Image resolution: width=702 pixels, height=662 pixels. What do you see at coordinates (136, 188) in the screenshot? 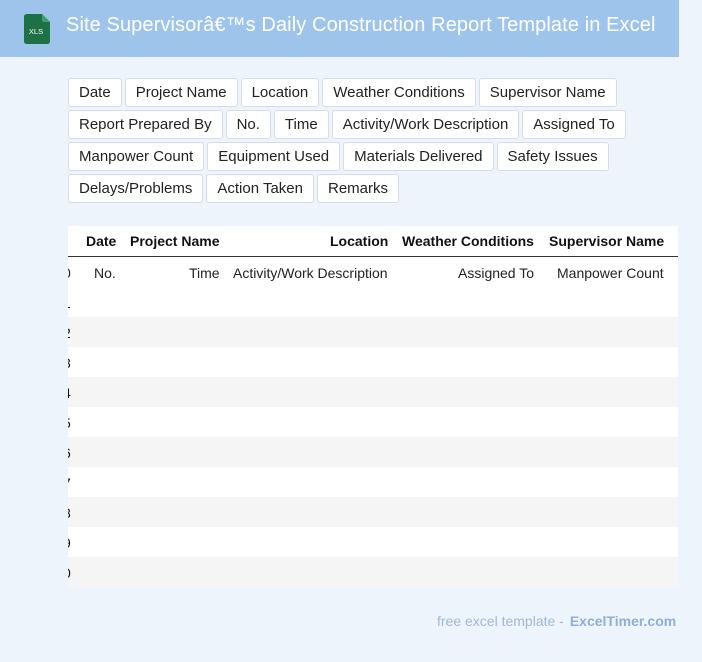
I see `tag-delays-problems: Delays/Problems` at bounding box center [136, 188].